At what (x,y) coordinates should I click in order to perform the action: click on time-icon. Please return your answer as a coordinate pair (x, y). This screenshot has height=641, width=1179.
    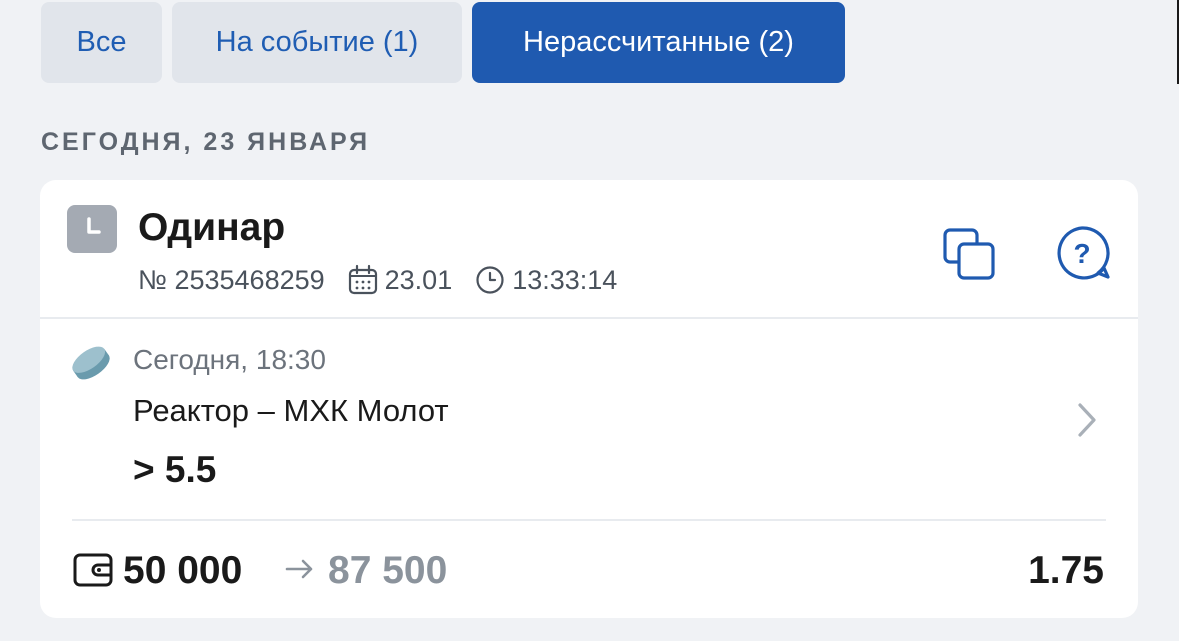
    Looking at the image, I should click on (490, 280).